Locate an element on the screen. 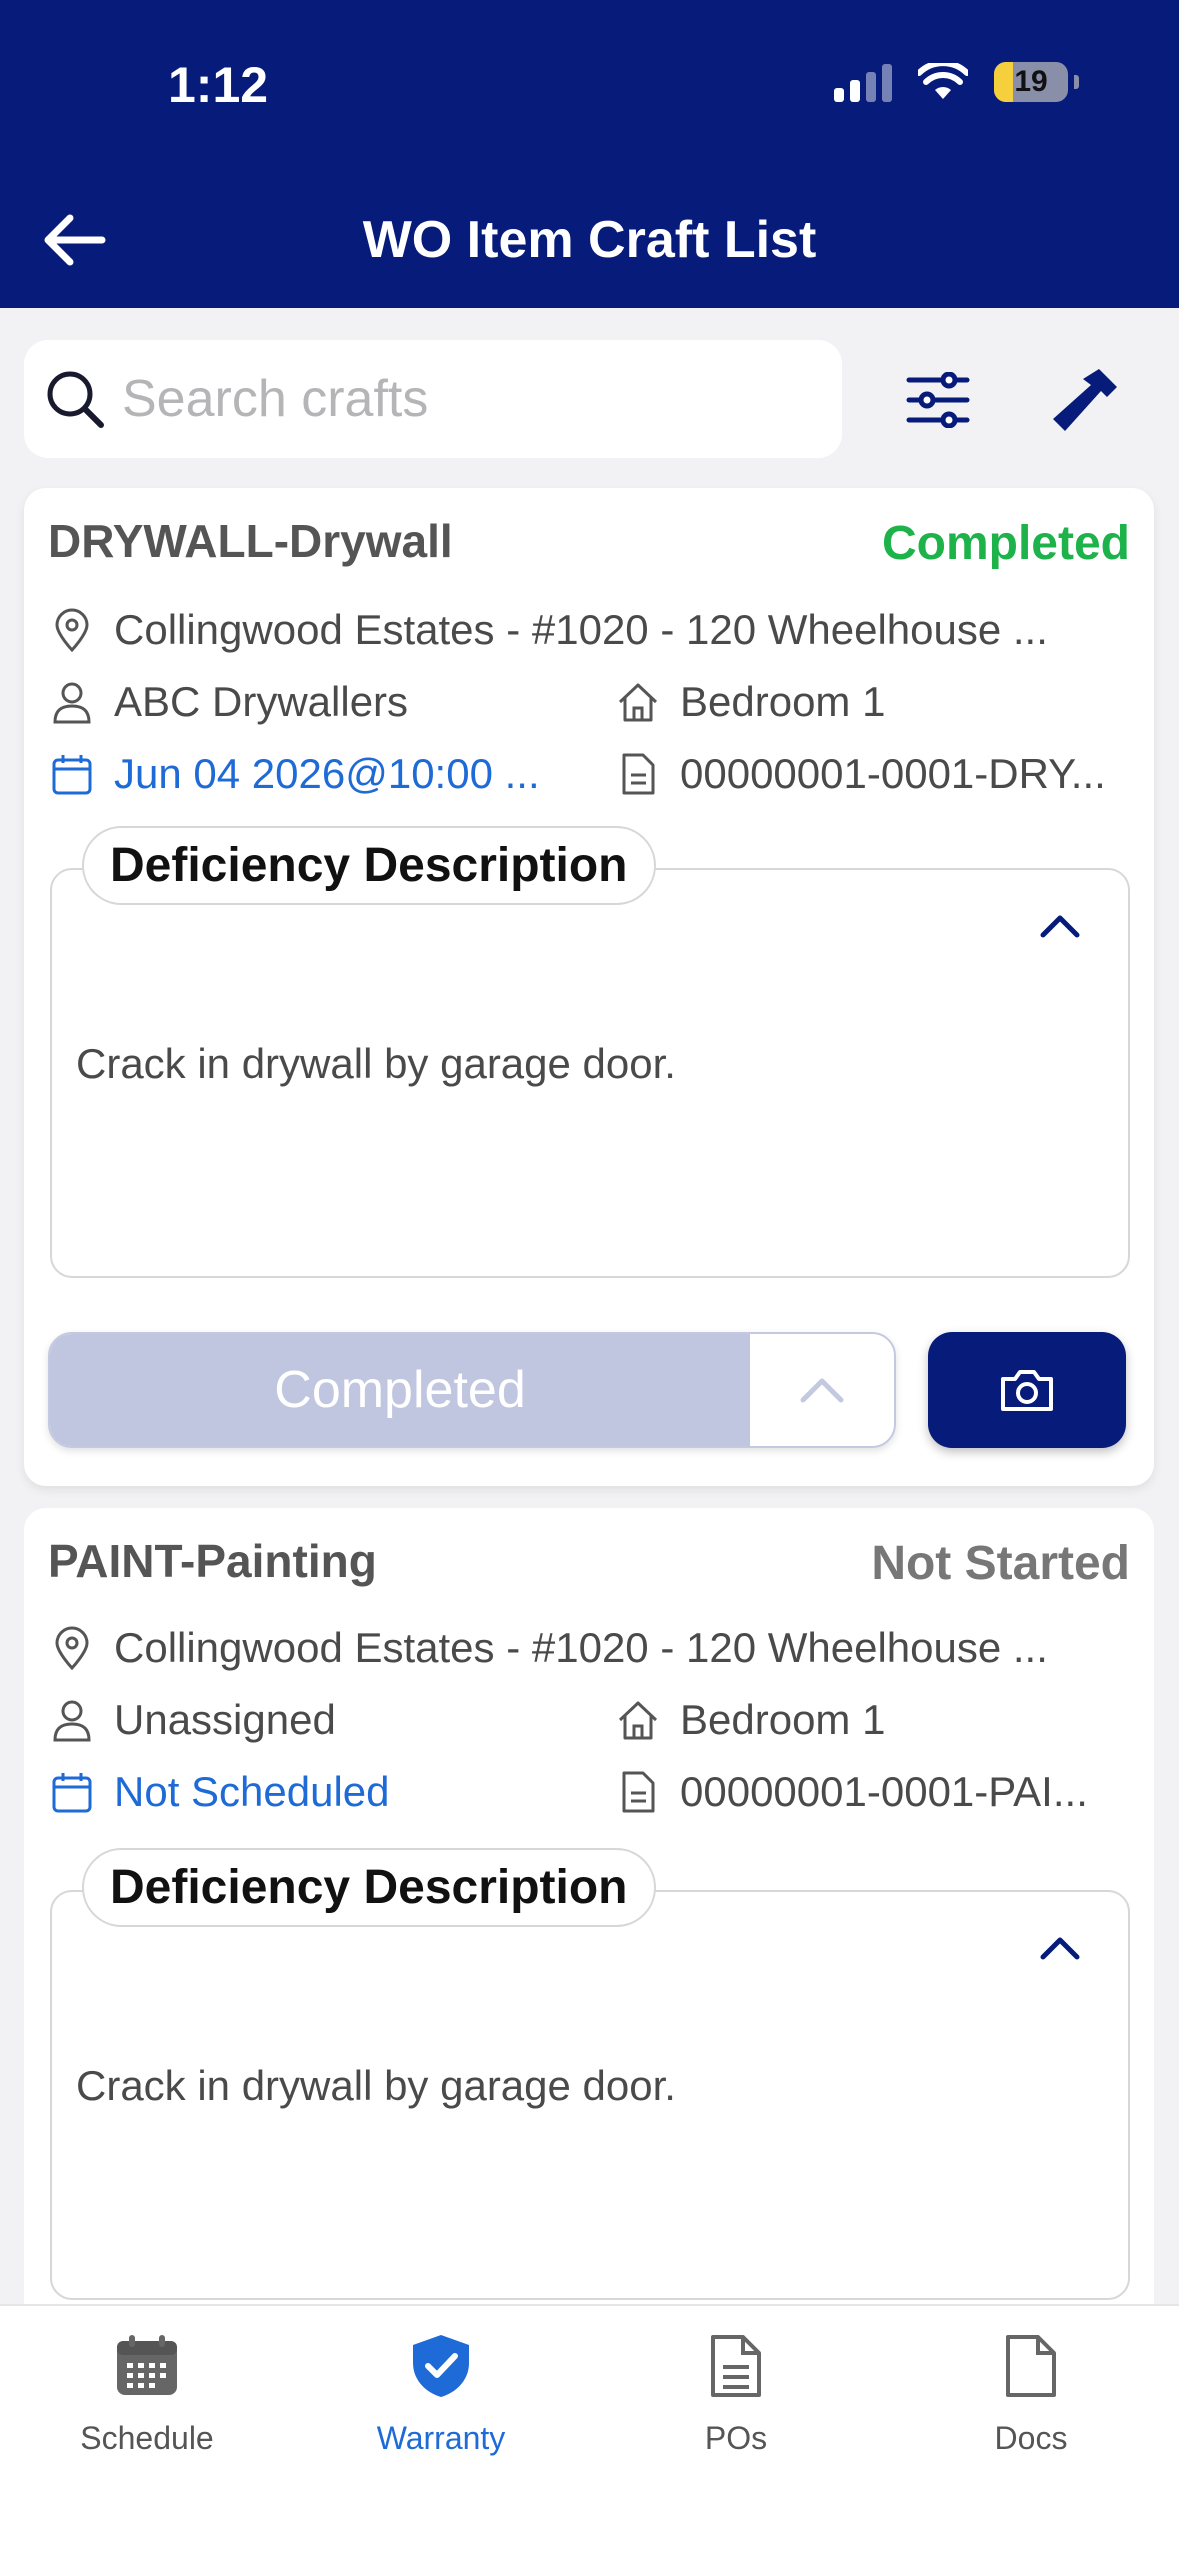  battery-level: 19 is located at coordinates (1031, 81).